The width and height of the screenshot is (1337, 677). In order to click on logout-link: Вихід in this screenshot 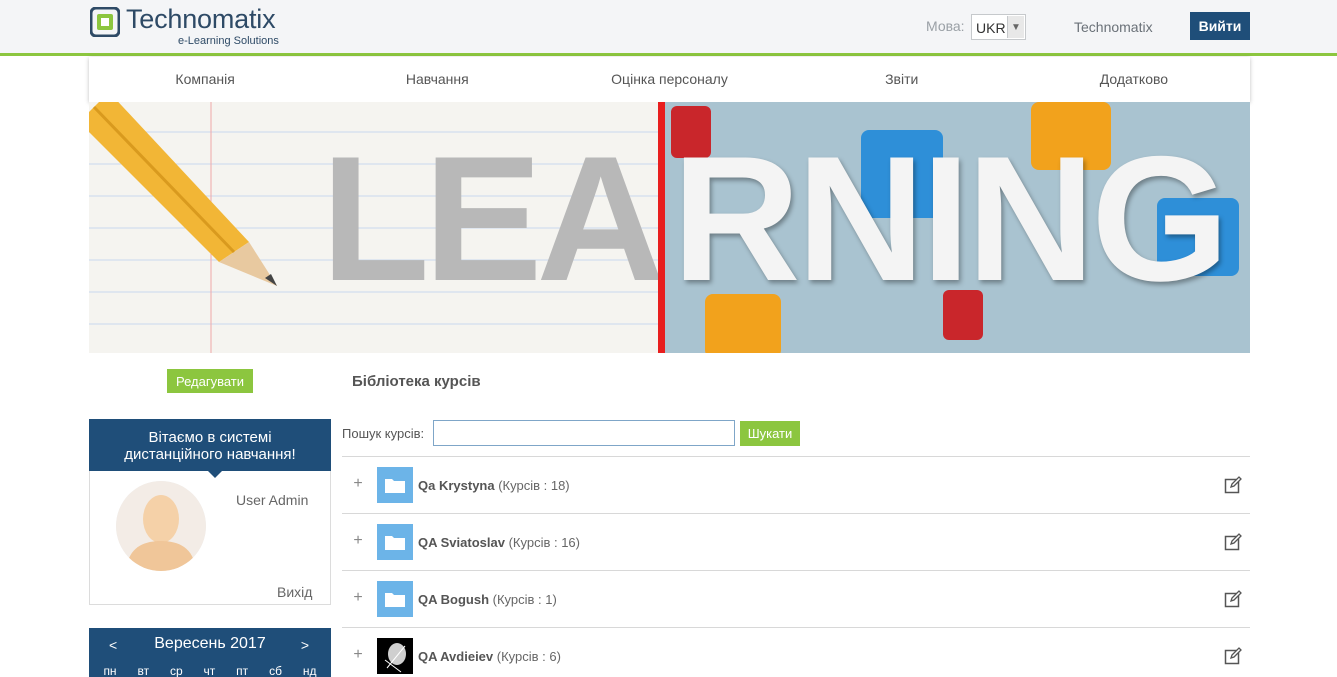, I will do `click(294, 592)`.